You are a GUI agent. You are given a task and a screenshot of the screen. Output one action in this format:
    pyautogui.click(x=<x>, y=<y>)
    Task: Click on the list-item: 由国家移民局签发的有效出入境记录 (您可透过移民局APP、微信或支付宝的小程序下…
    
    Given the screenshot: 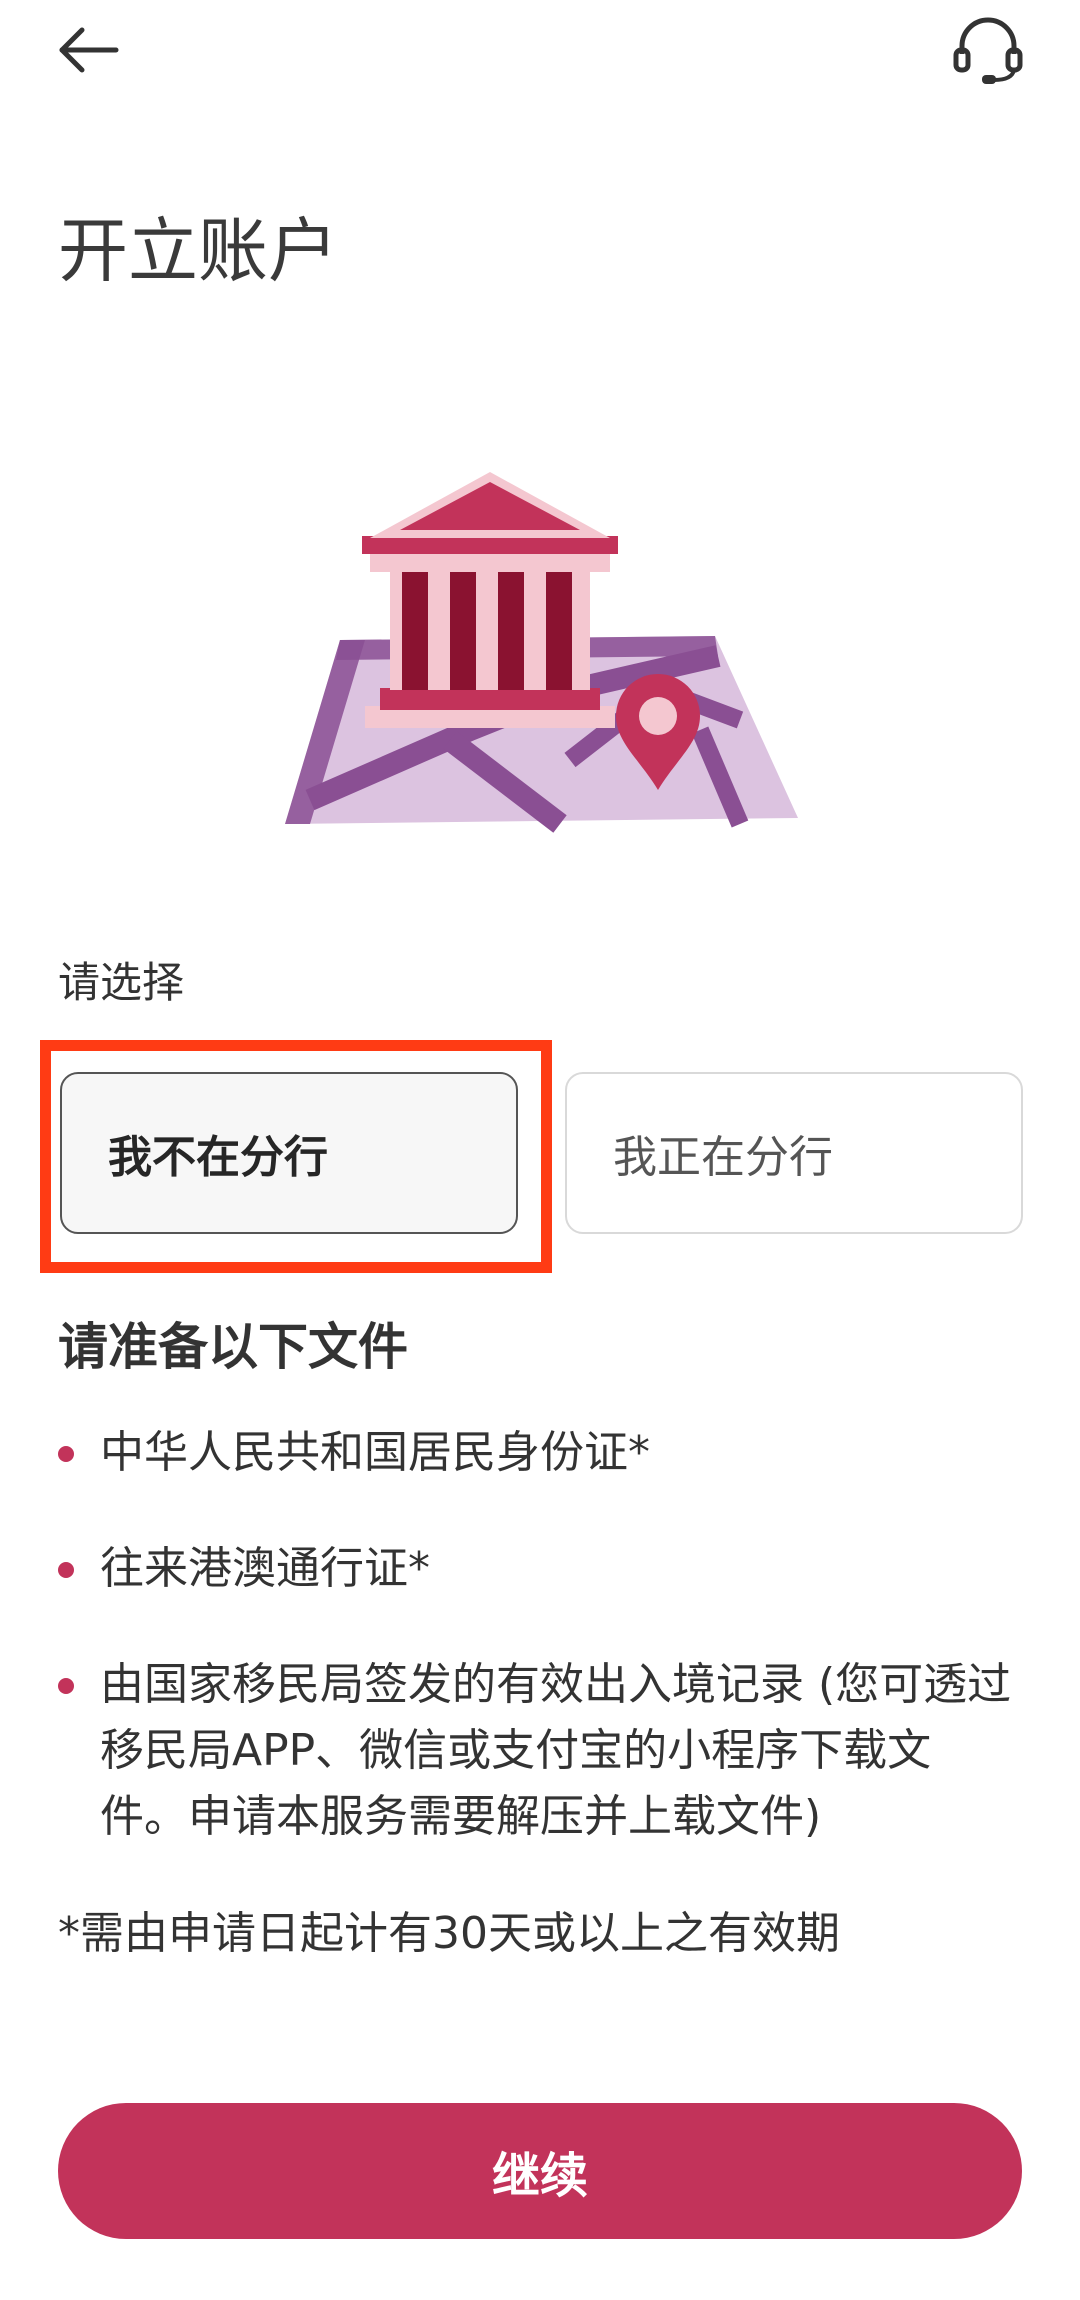 What is the action you would take?
    pyautogui.click(x=538, y=1751)
    